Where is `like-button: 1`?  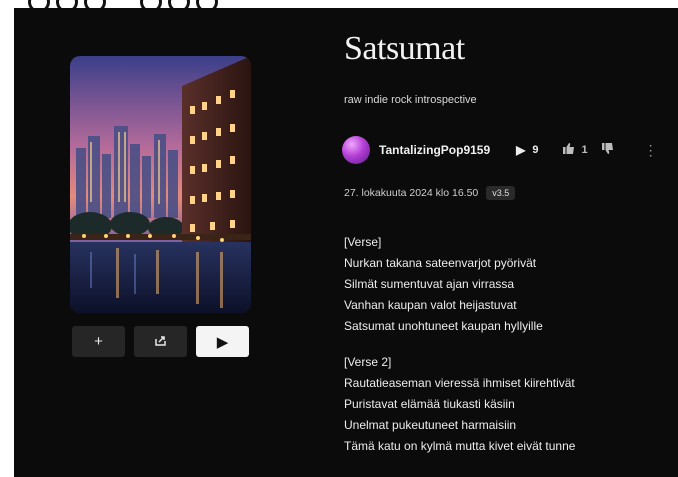 like-button: 1 is located at coordinates (575, 150).